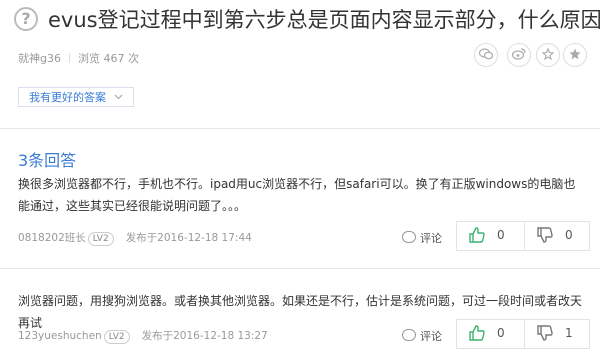  Describe the element at coordinates (548, 55) in the screenshot. I see `qzone-icon` at that location.